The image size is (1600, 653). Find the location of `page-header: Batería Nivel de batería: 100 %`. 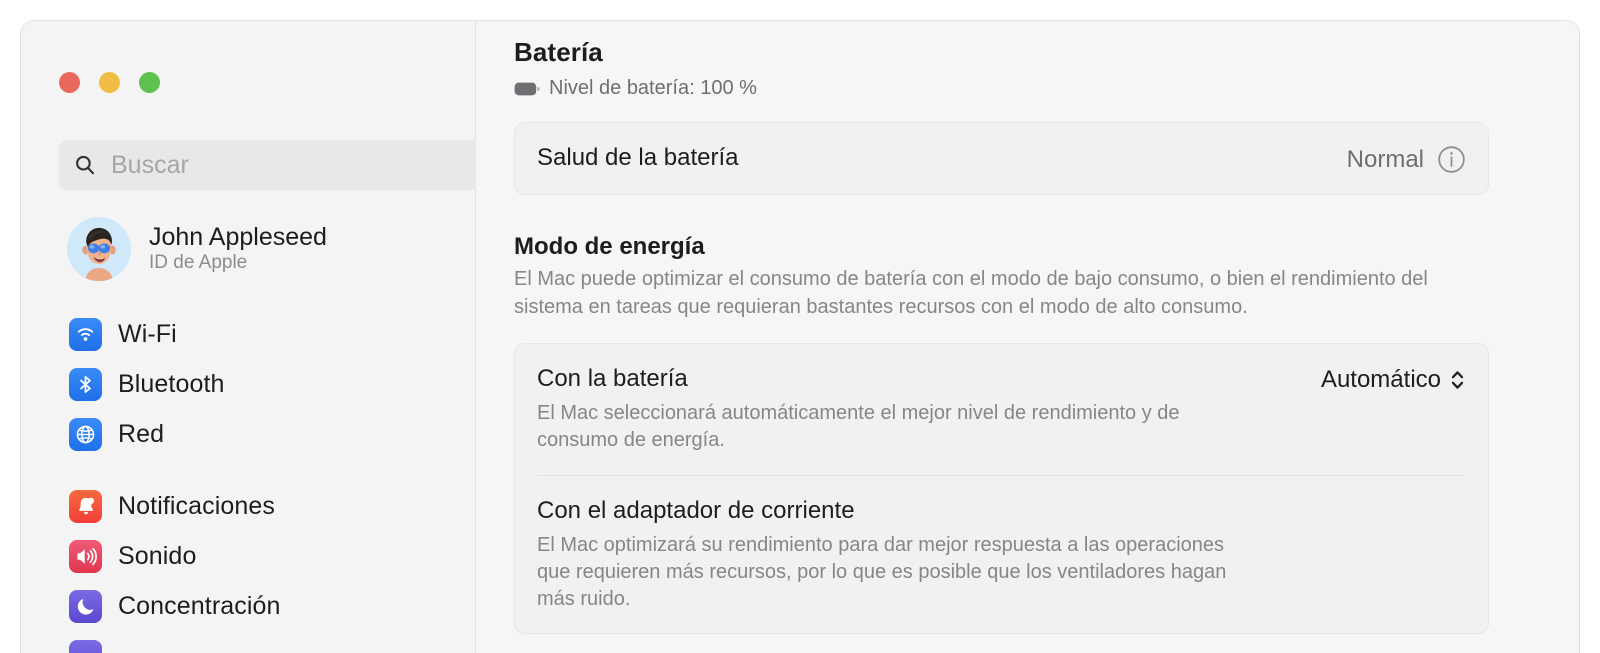

page-header: Batería Nivel de batería: 100 % is located at coordinates (1001, 60).